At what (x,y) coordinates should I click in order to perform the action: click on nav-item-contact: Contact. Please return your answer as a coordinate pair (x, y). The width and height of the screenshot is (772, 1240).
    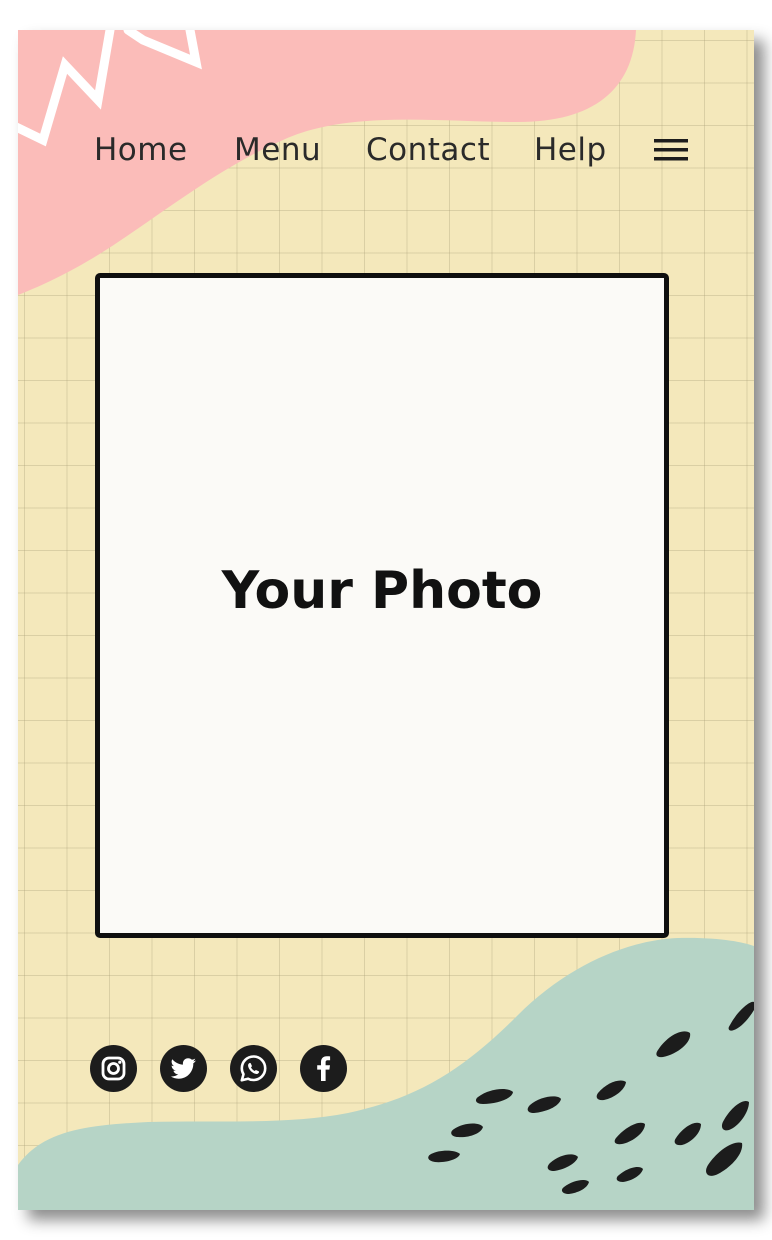
    Looking at the image, I should click on (428, 150).